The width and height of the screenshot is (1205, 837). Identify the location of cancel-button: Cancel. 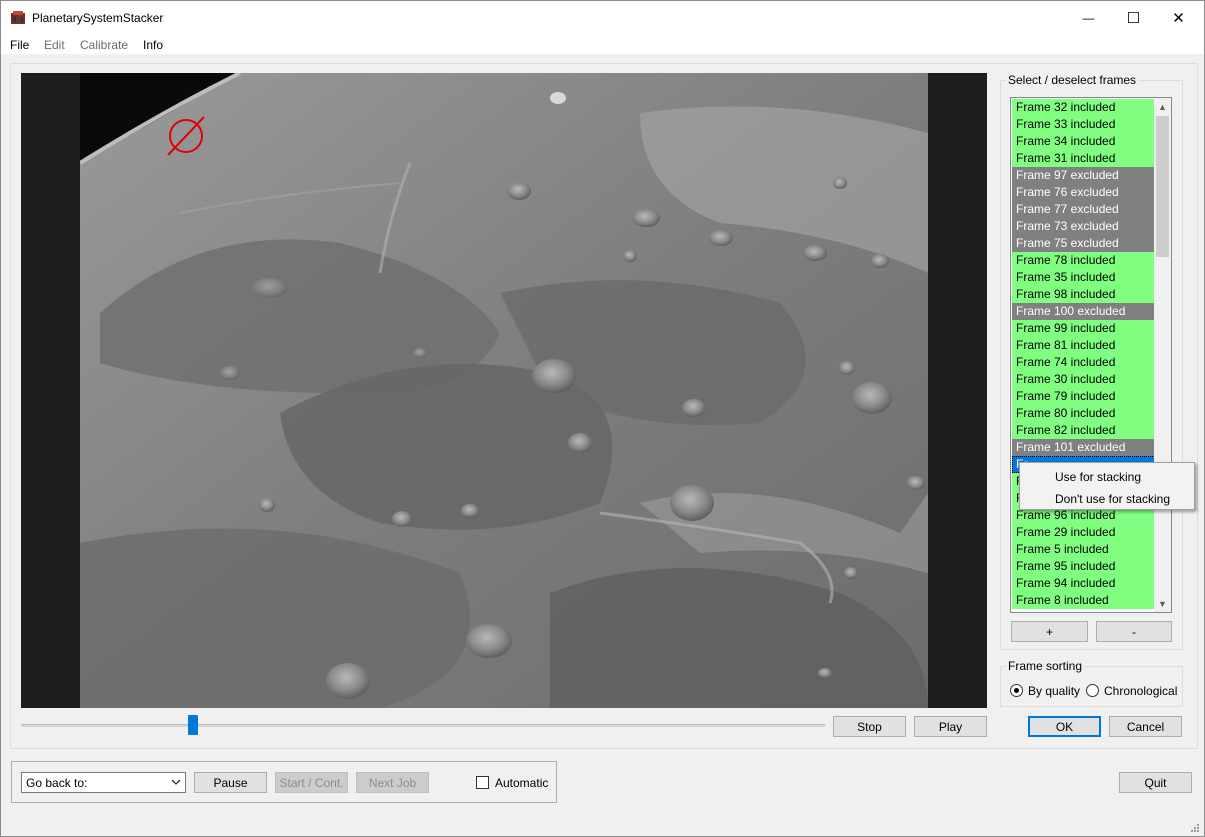
(1145, 726).